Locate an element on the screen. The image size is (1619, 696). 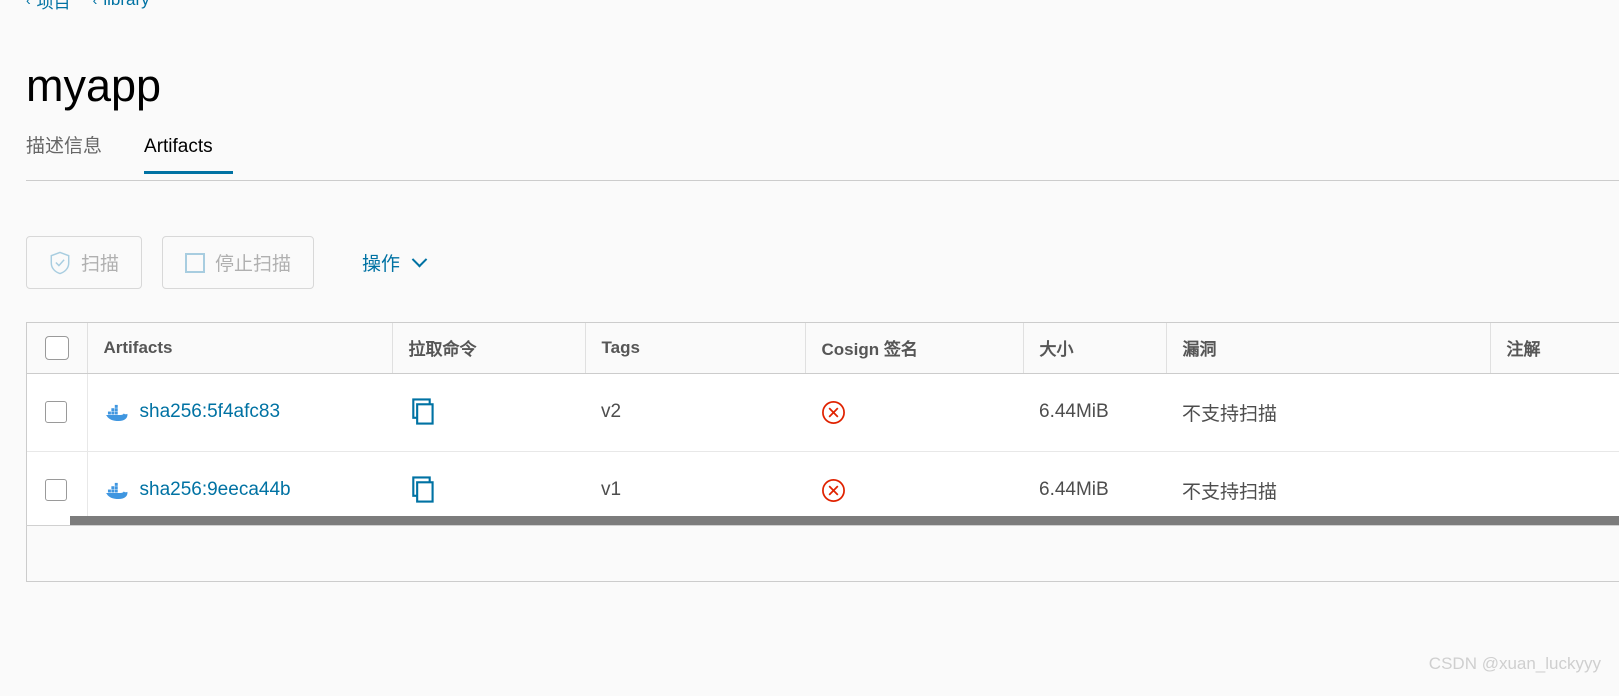
watermark: CSDN @xuan_luckyyy is located at coordinates (1514, 663).